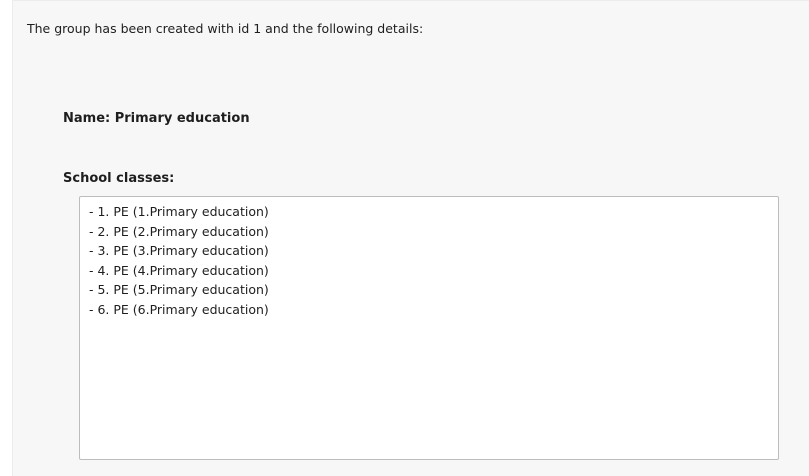  What do you see at coordinates (119, 178) in the screenshot?
I see `school-classes-label: School classes:` at bounding box center [119, 178].